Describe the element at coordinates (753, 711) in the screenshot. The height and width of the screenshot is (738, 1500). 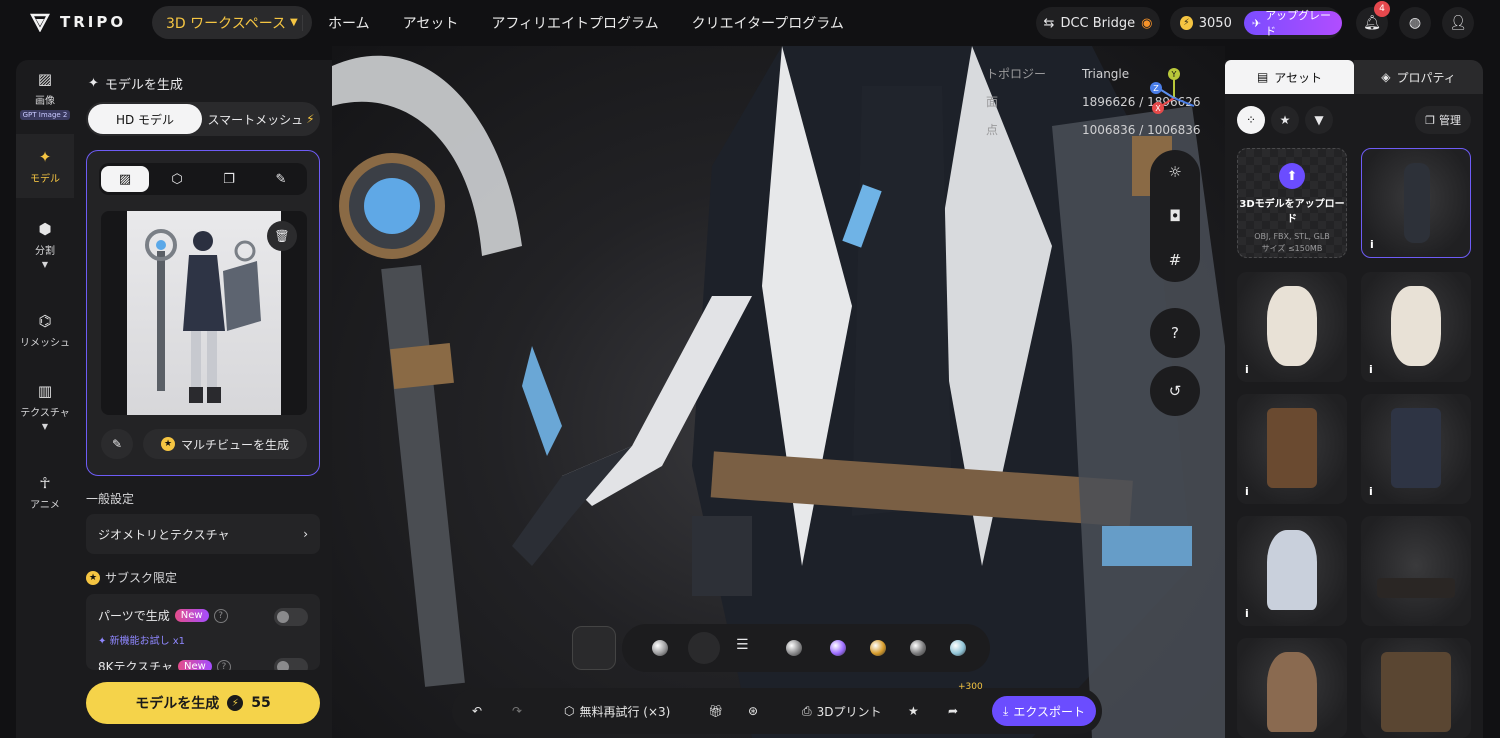
I see `planet-button: ⊛` at that location.